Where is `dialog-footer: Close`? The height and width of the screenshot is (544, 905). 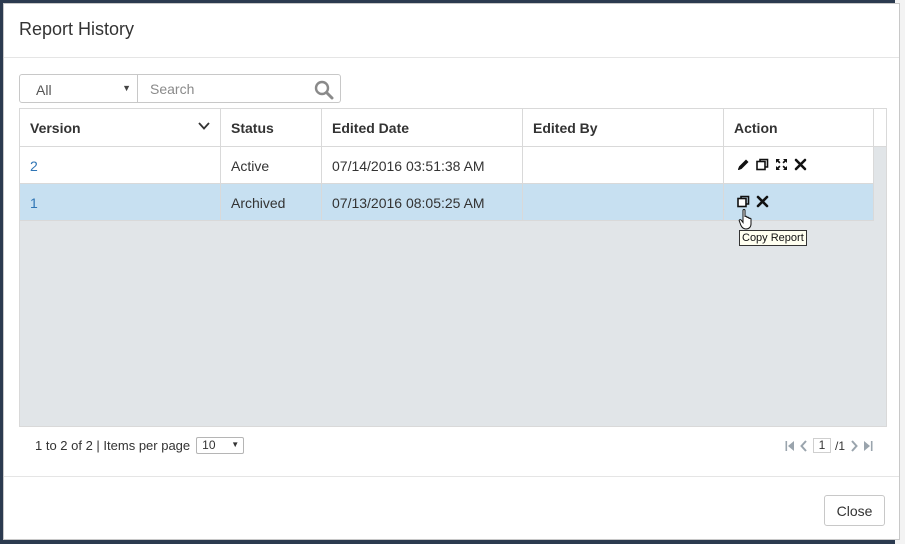 dialog-footer: Close is located at coordinates (451, 507).